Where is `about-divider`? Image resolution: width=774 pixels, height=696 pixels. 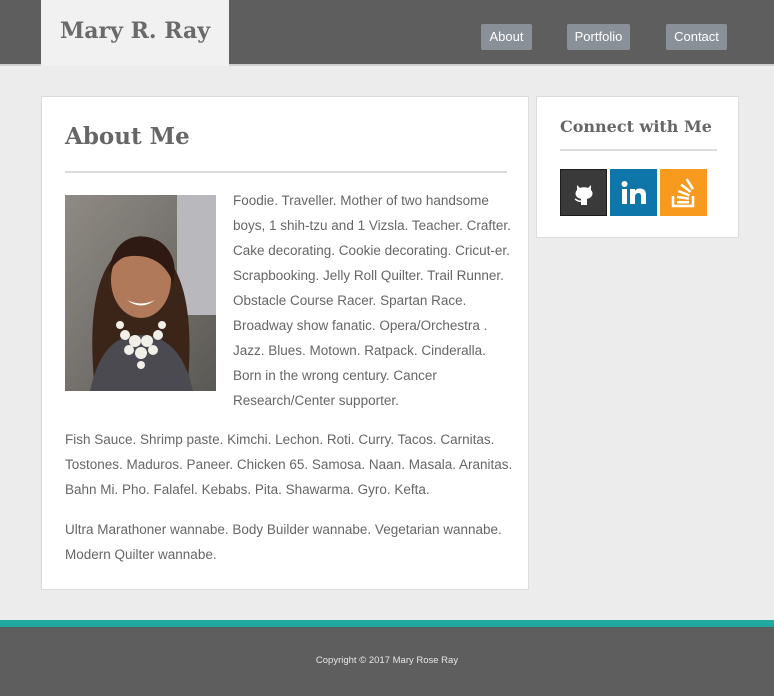 about-divider is located at coordinates (286, 172).